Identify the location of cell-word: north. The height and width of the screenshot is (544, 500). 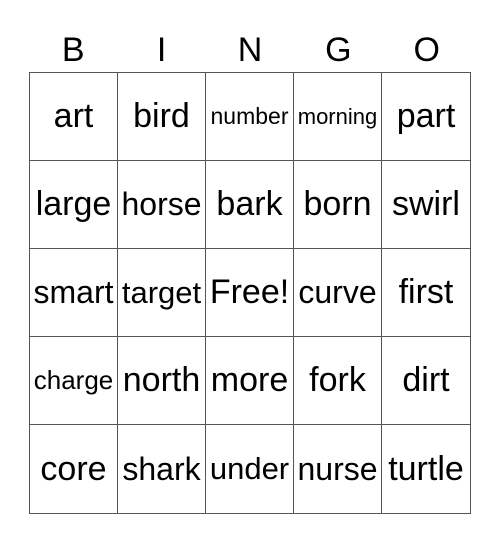
(161, 380).